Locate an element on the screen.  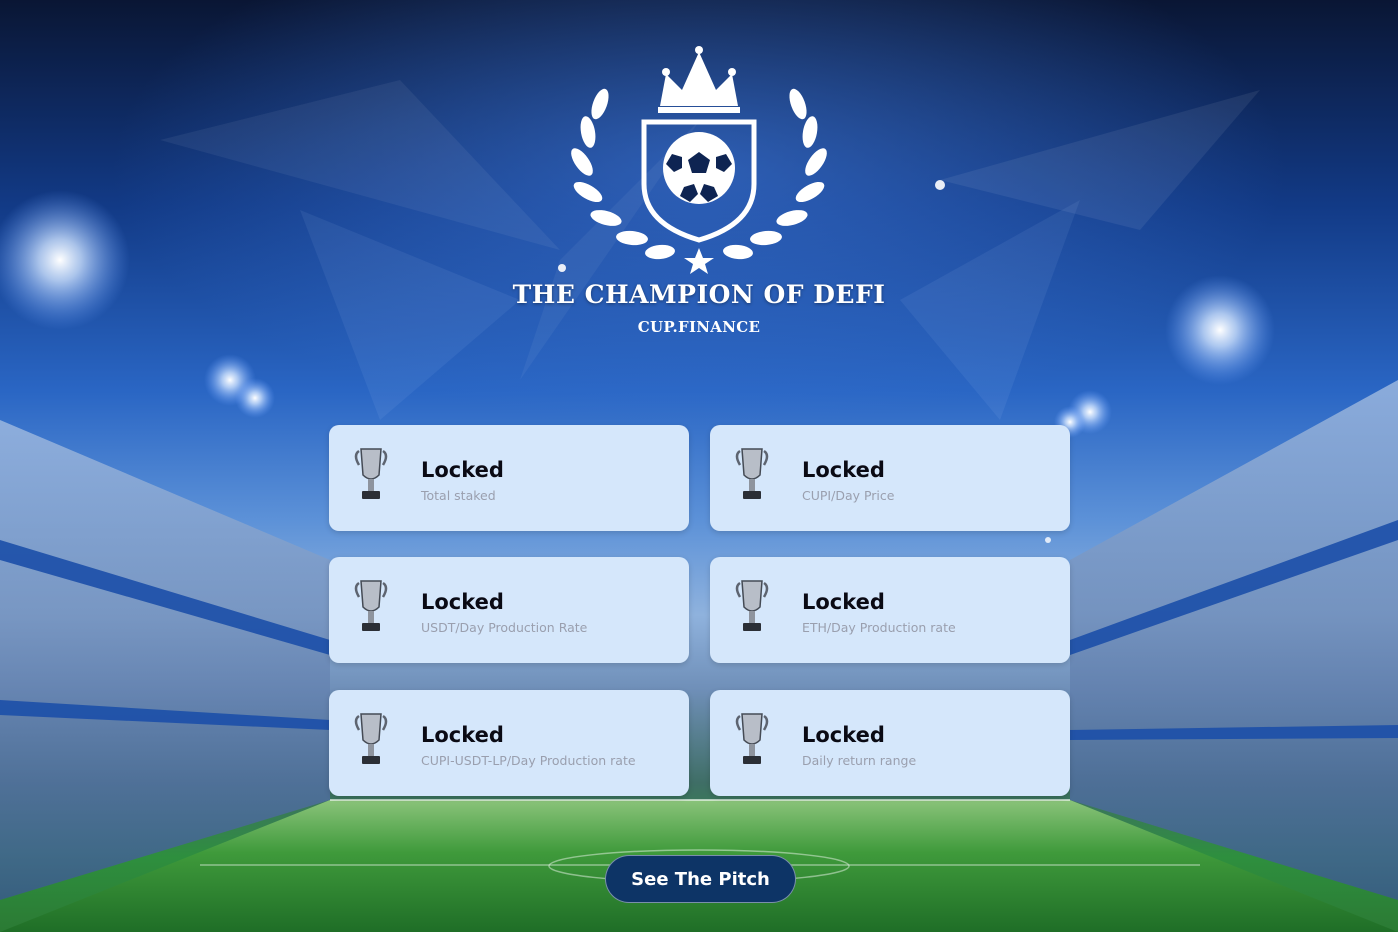
stat-label: Total staked is located at coordinates (458, 495).